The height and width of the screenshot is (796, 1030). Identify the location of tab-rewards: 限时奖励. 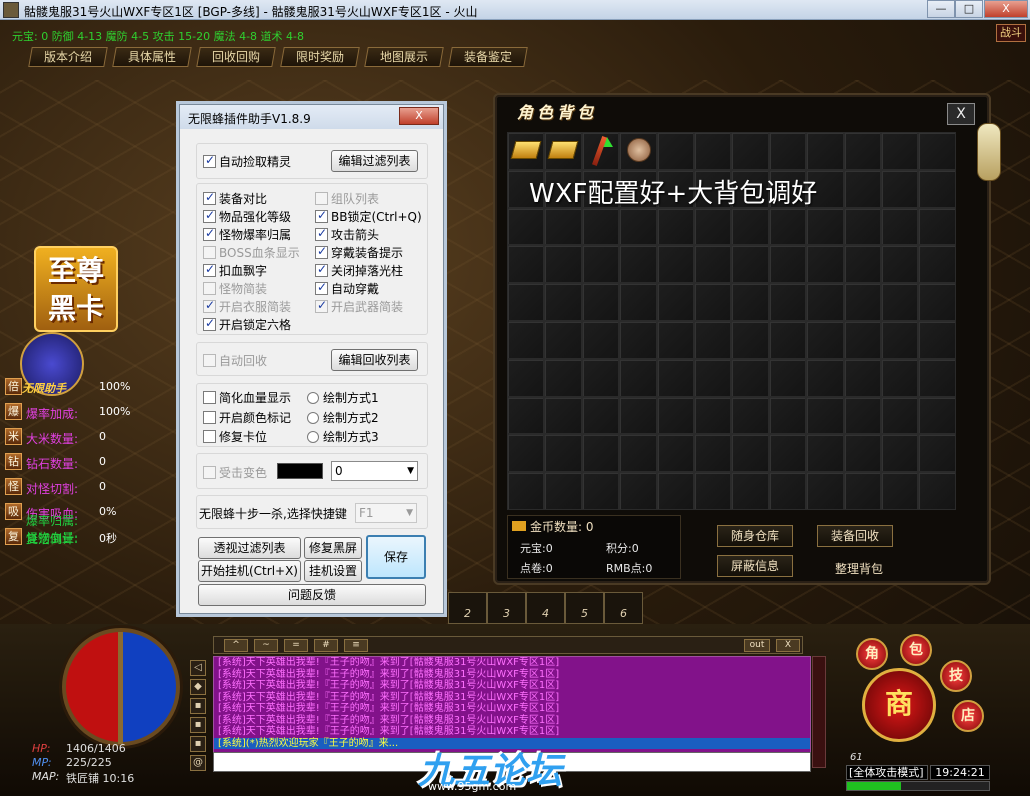
(320, 57).